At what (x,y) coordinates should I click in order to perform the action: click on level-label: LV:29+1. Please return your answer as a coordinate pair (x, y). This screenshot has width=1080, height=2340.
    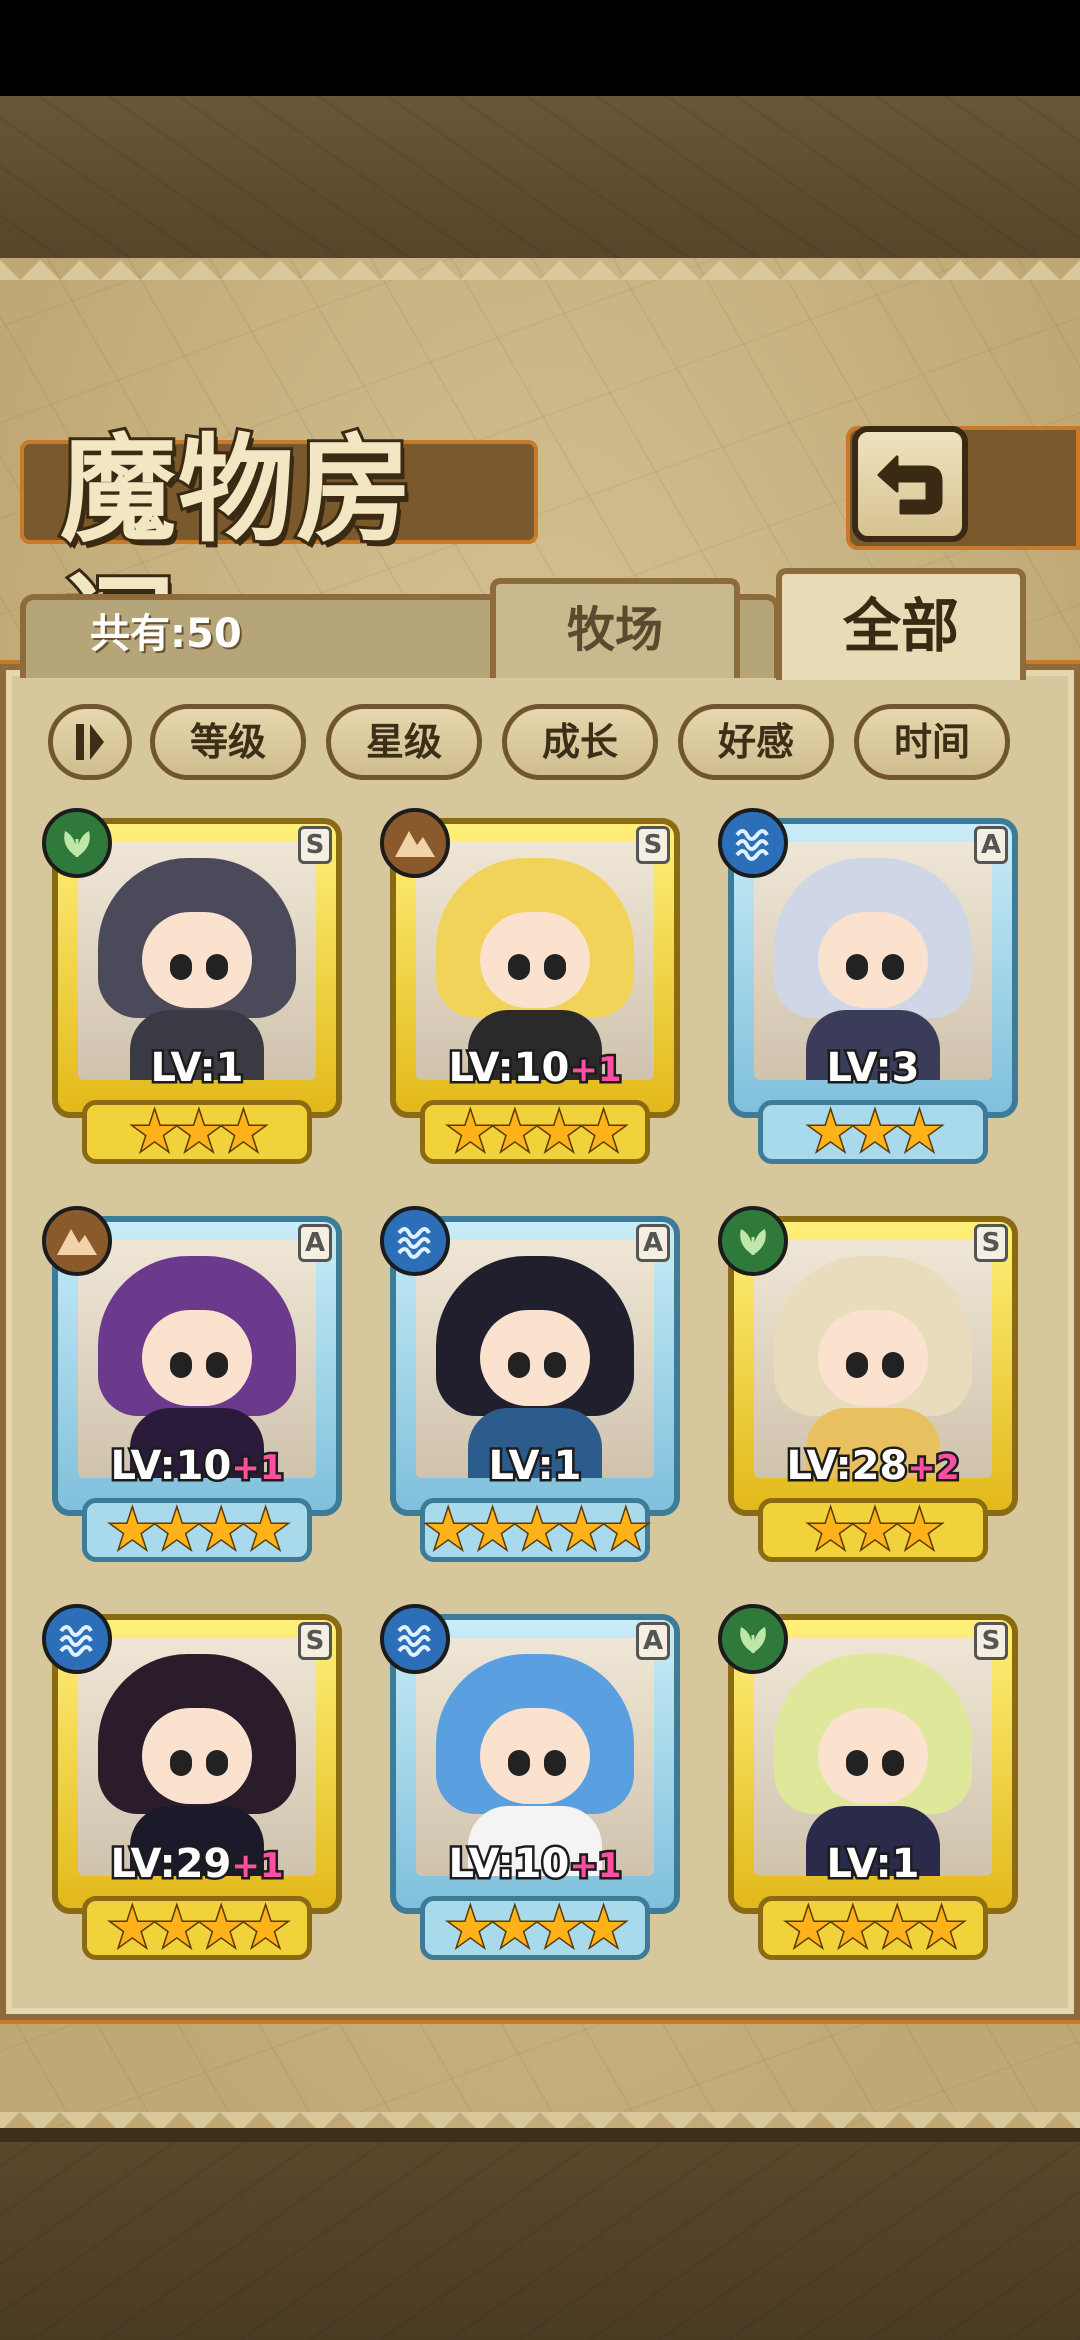
    Looking at the image, I should click on (197, 1864).